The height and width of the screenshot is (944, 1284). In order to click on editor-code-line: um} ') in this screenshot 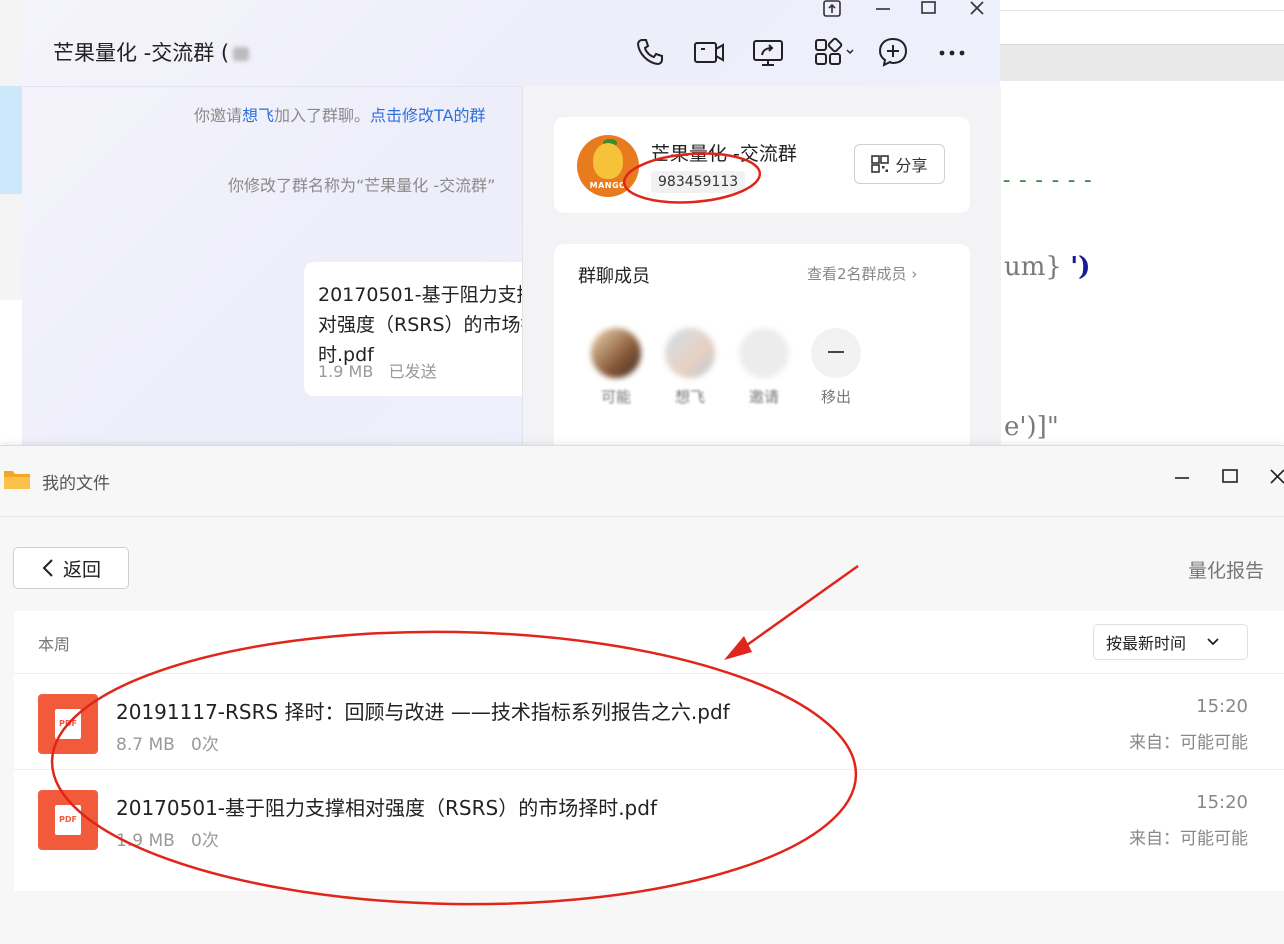, I will do `click(1047, 267)`.